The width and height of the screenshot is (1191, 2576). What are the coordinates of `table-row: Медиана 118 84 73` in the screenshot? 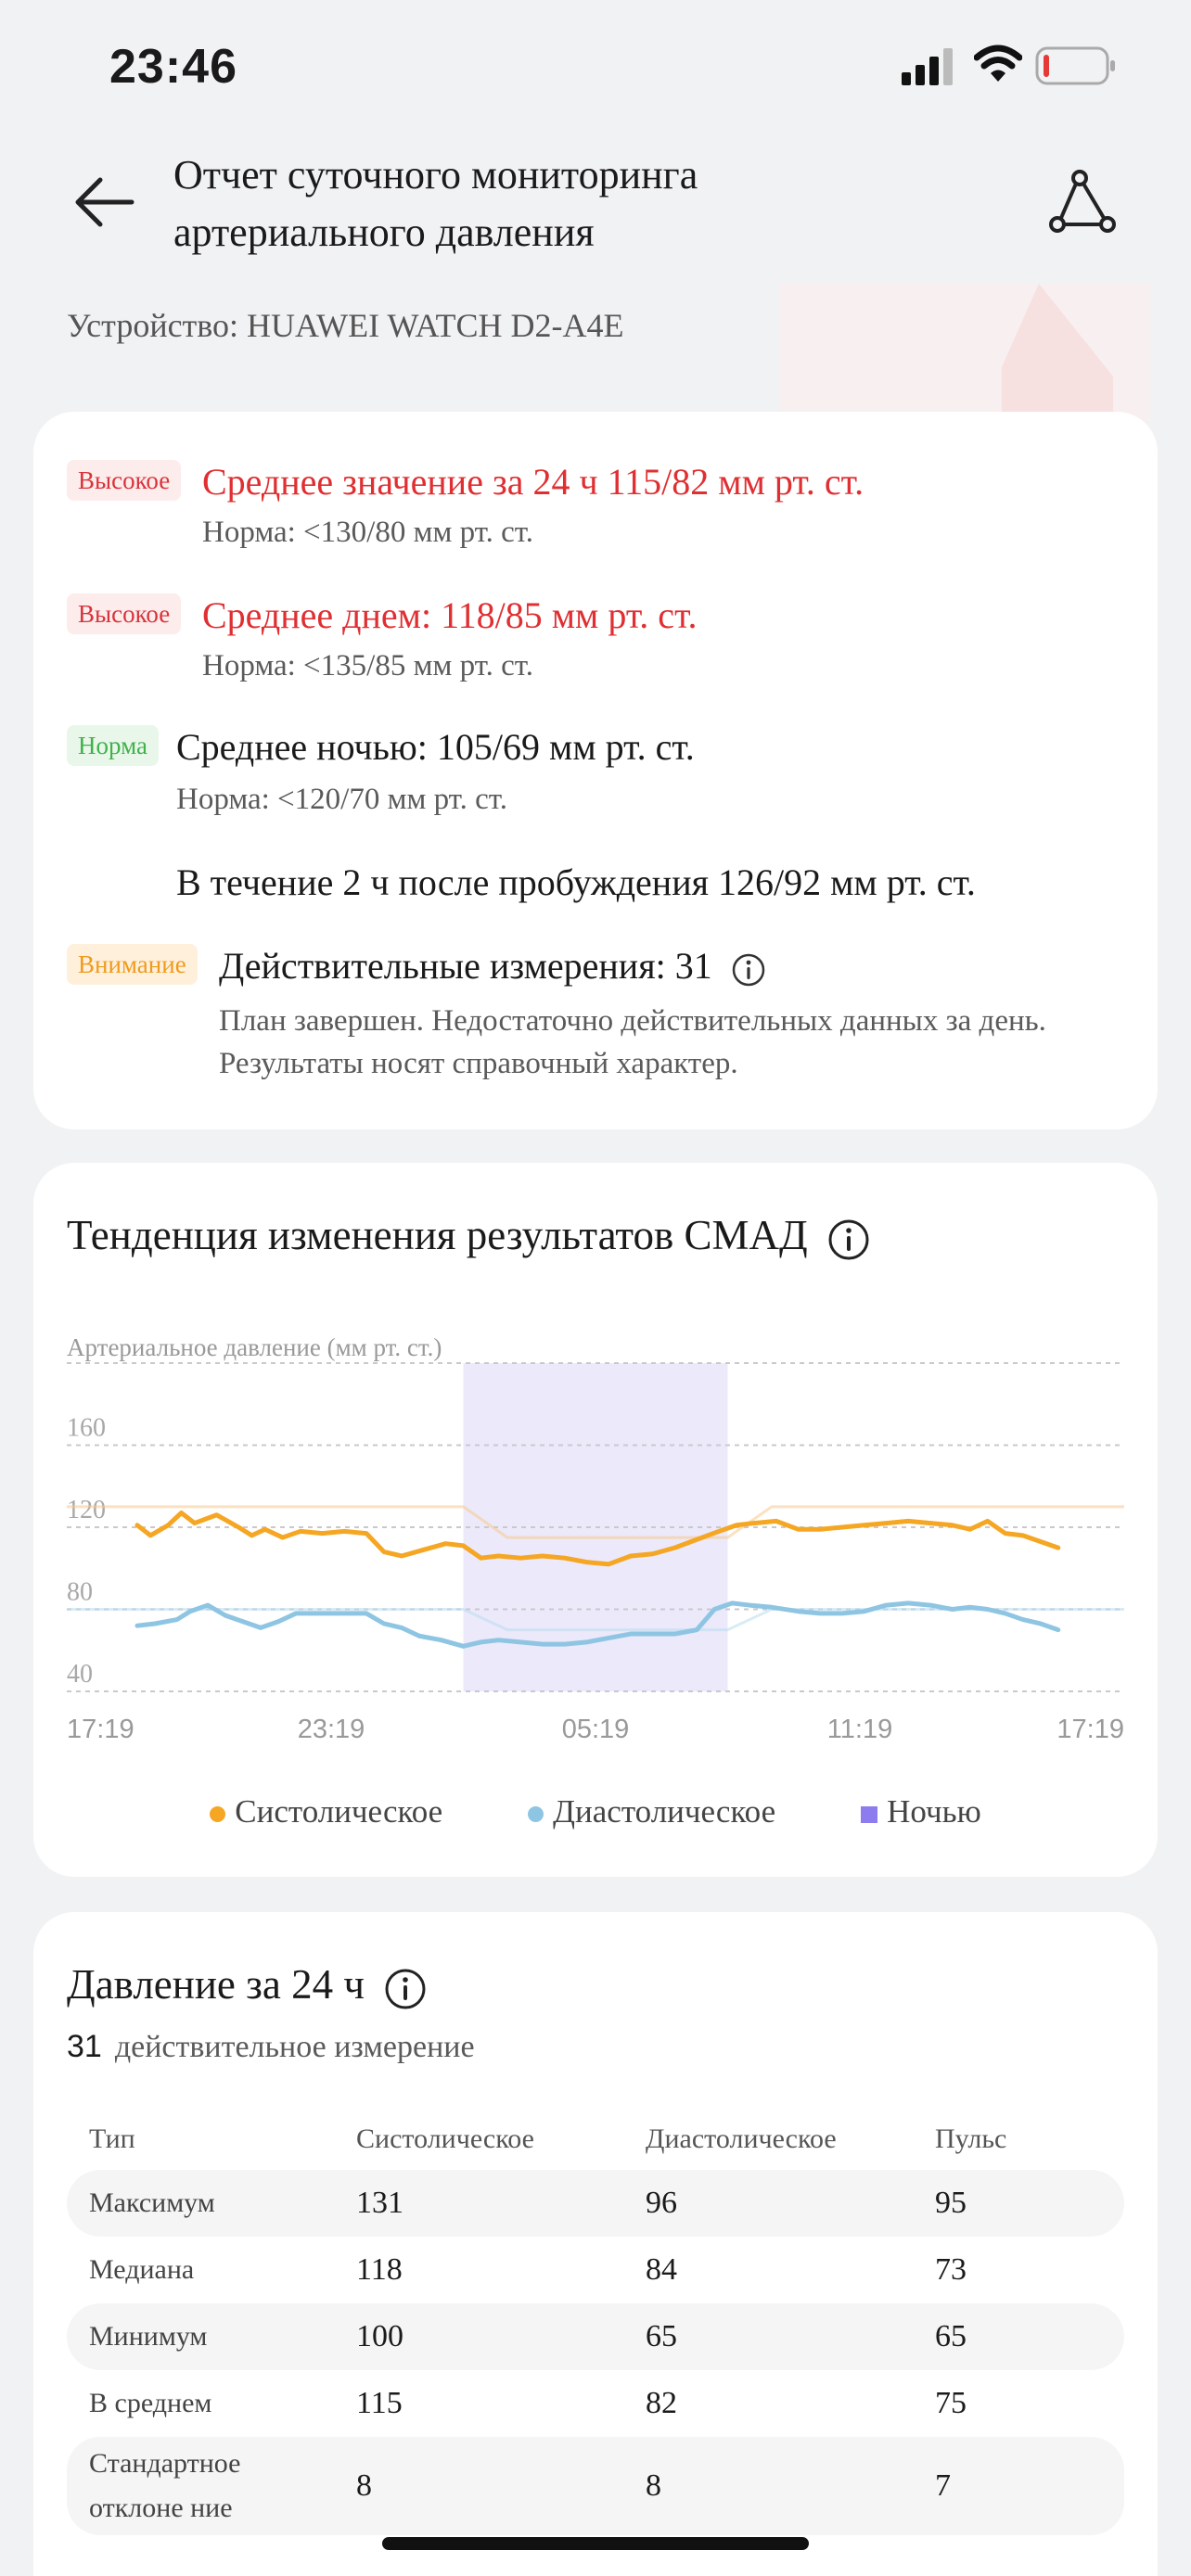 It's located at (595, 2270).